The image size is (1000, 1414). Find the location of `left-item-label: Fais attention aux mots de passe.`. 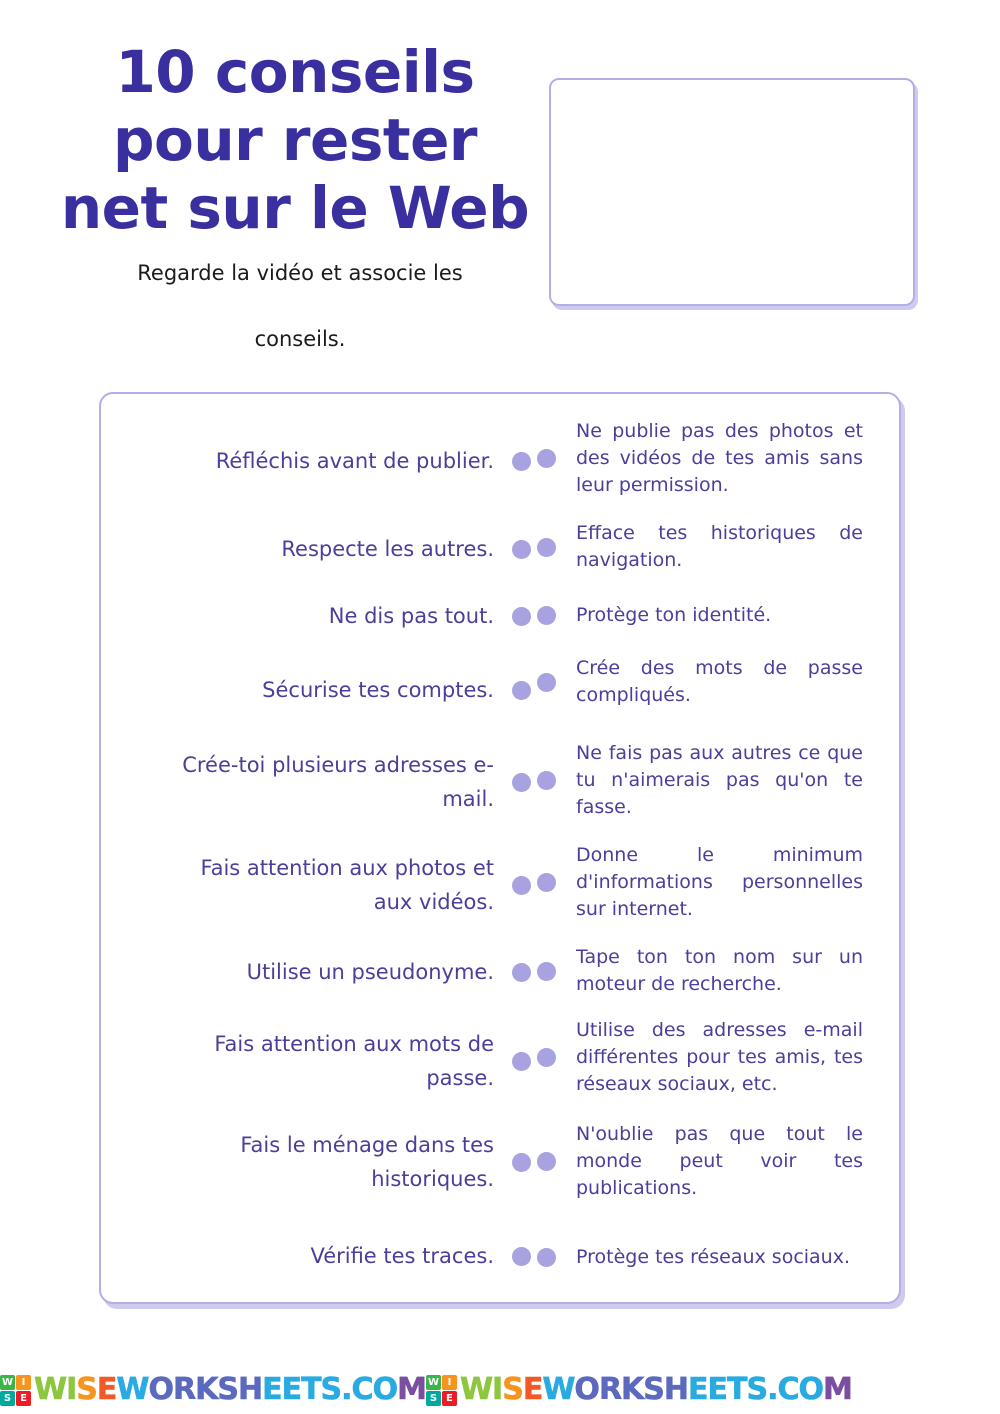

left-item-label: Fais attention aux mots de passe. is located at coordinates (354, 1061).